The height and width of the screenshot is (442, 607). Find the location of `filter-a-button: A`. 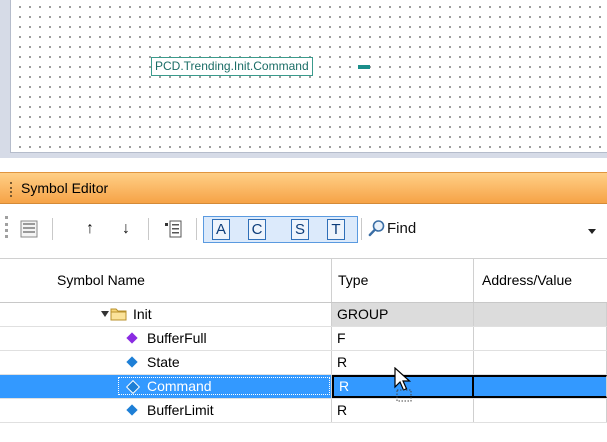

filter-a-button: A is located at coordinates (221, 229).